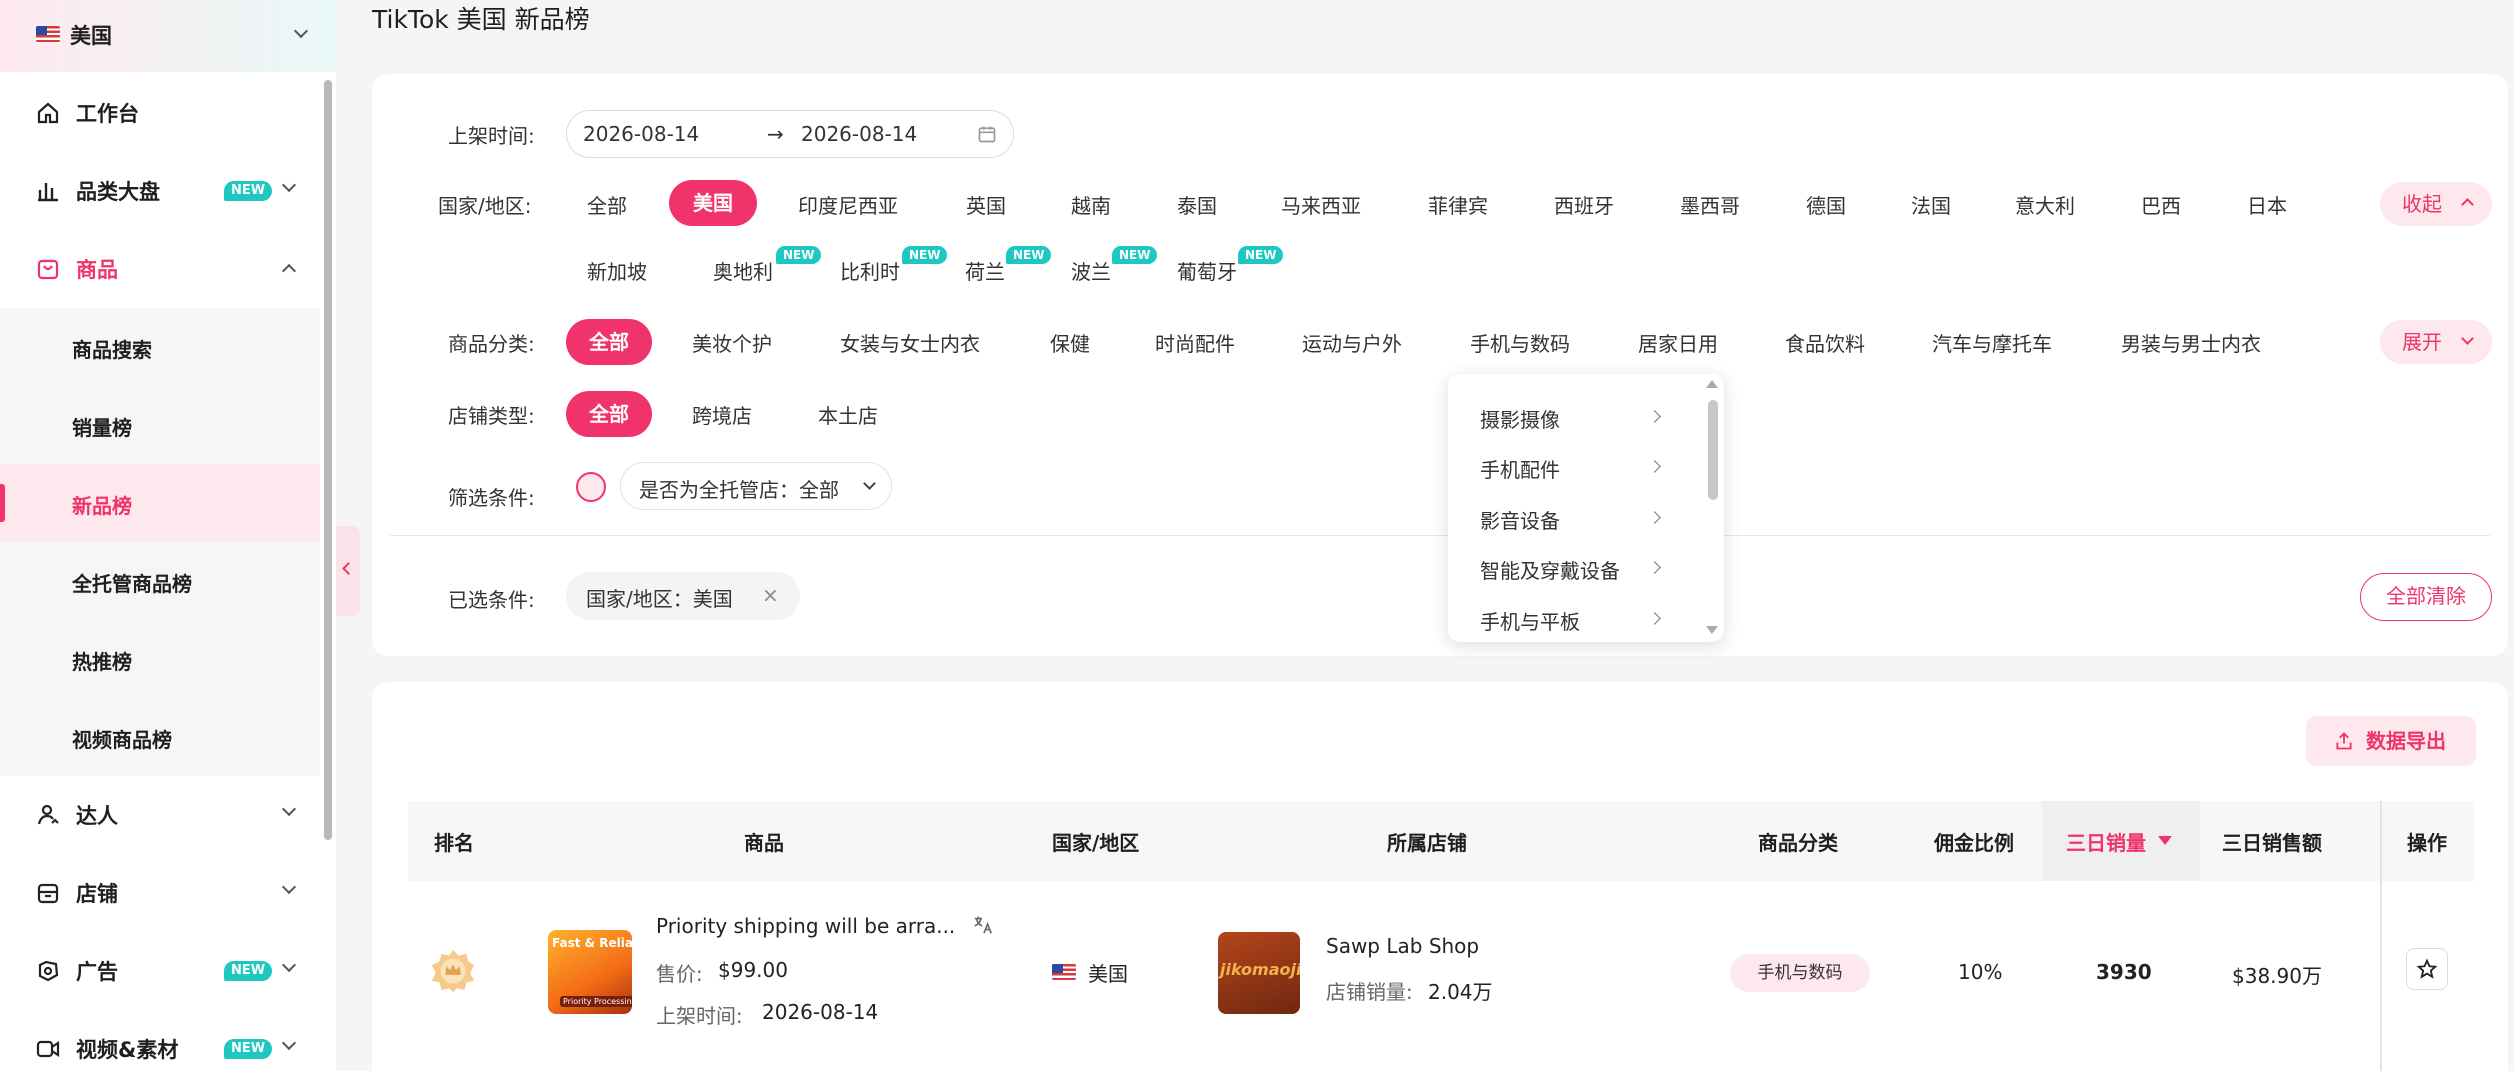 The image size is (2514, 1071). I want to click on upload-icon, so click(2344, 741).